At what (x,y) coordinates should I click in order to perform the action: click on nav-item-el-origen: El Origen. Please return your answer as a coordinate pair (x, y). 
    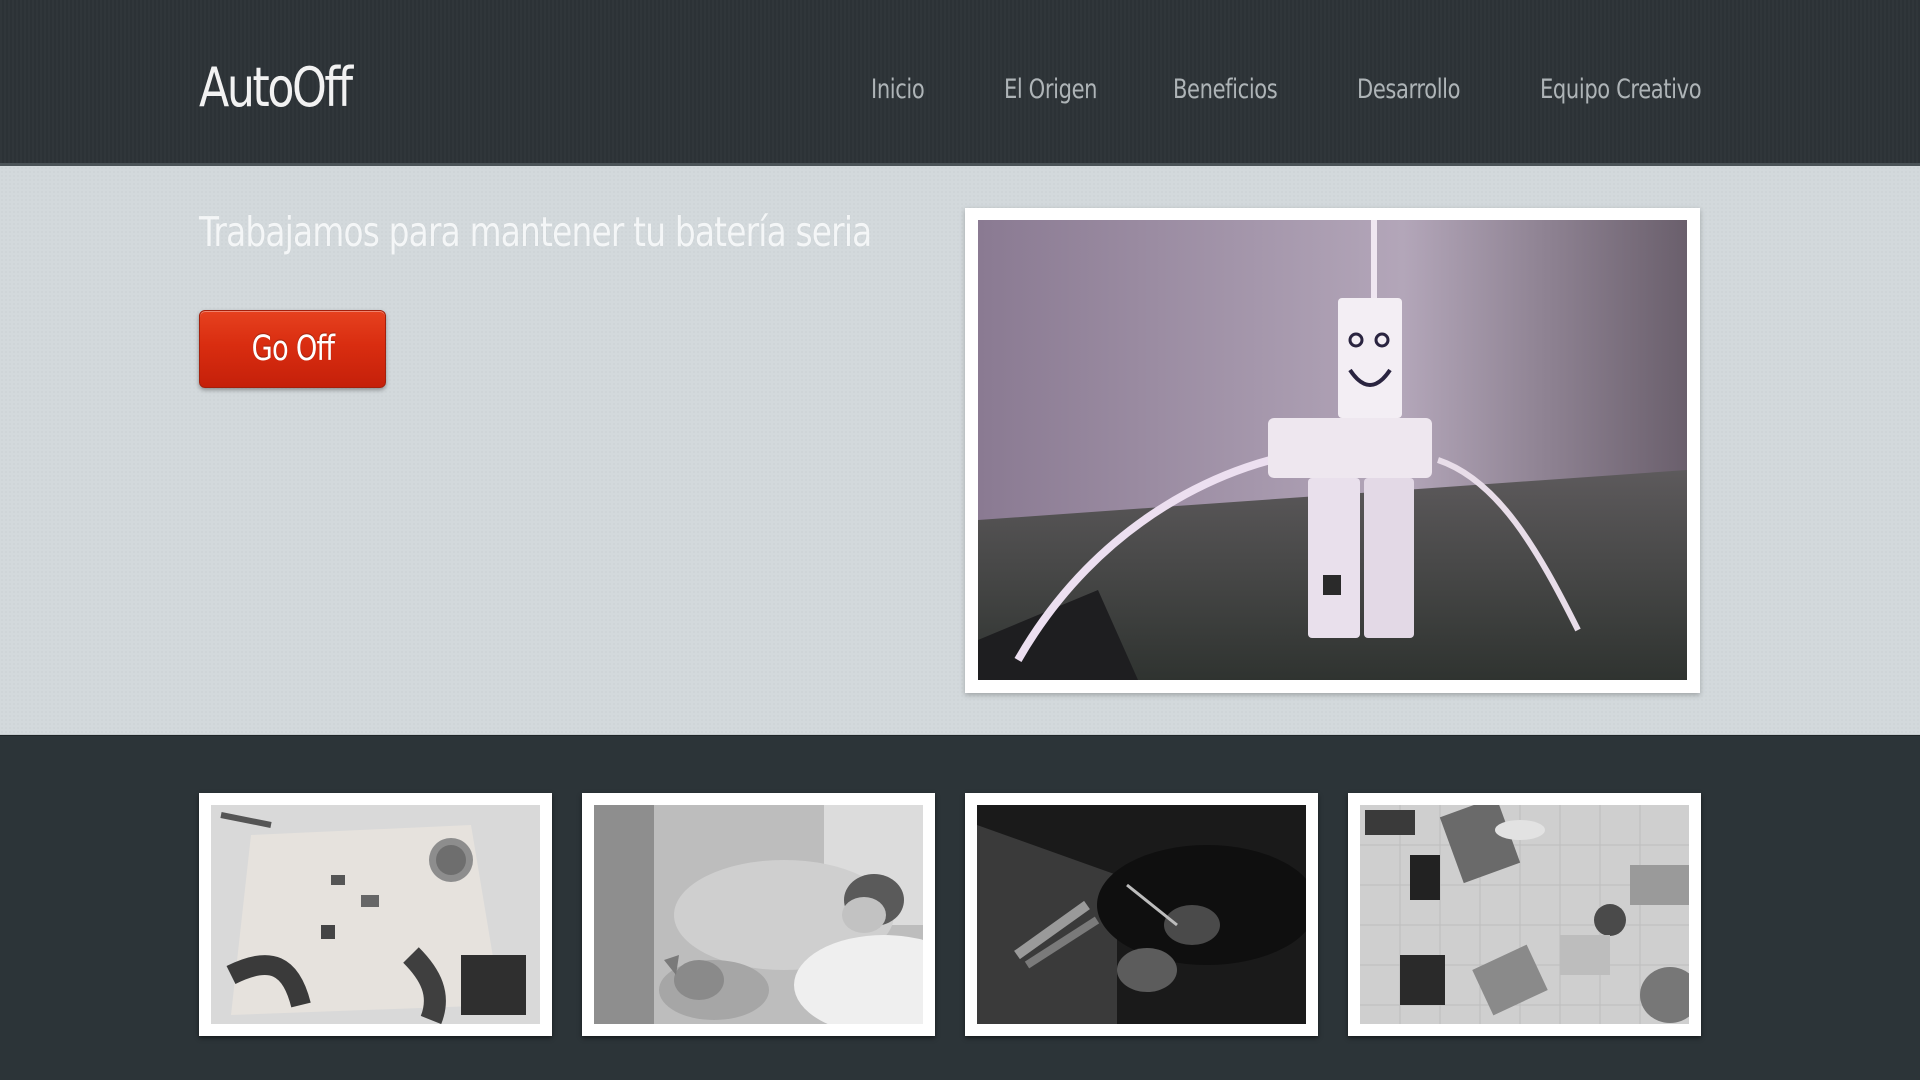
    Looking at the image, I should click on (1051, 89).